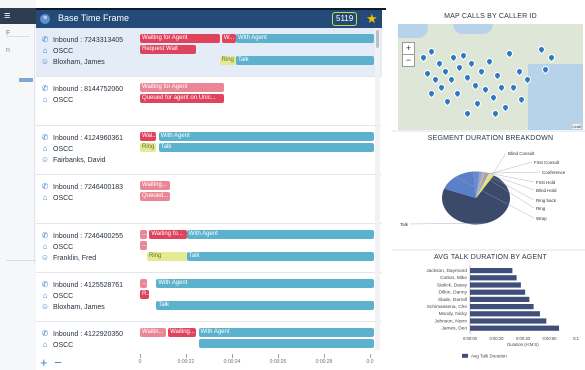 This screenshot has height=370, width=585. I want to click on queue-icon: ⌂, so click(45, 148).